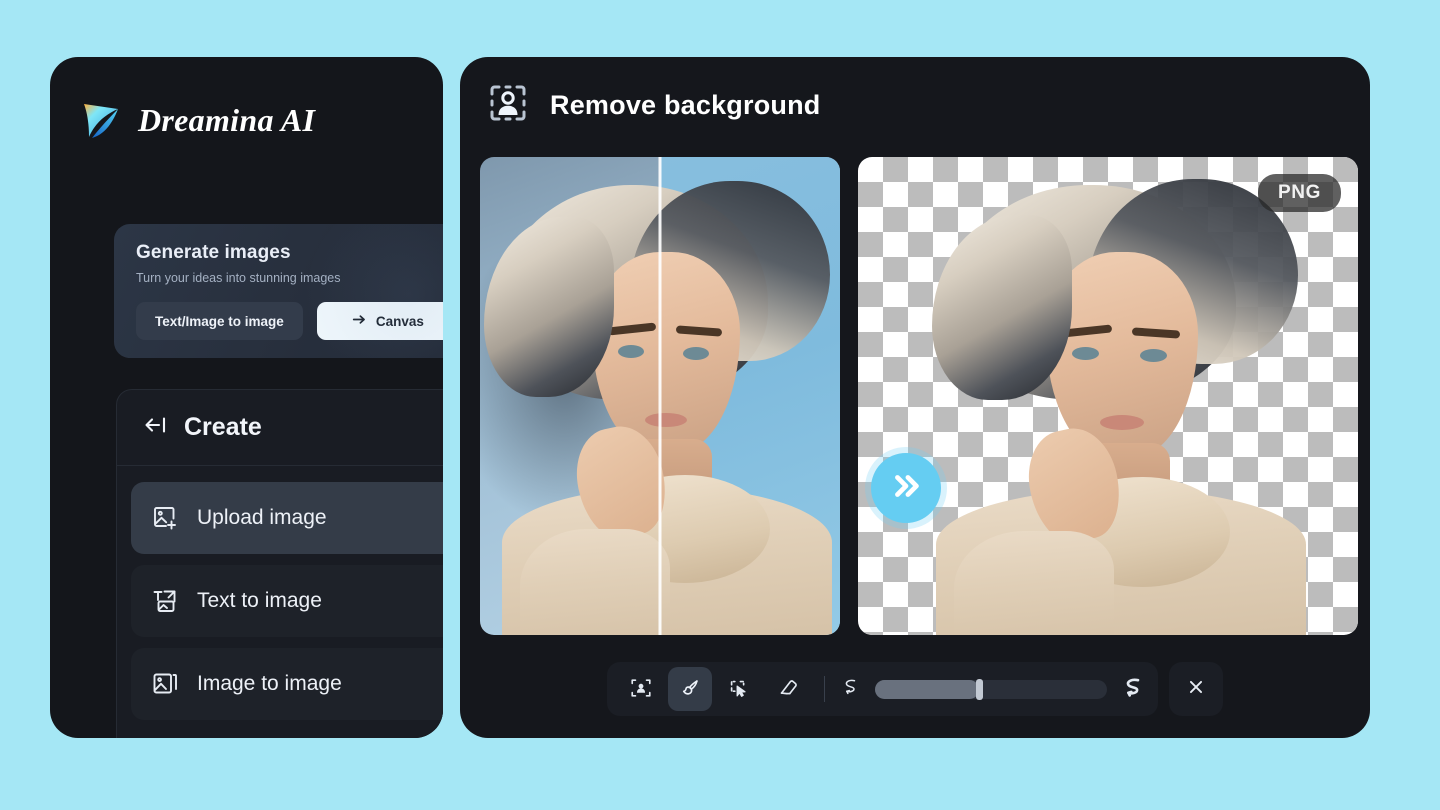 The image size is (1440, 810). What do you see at coordinates (262, 517) in the screenshot?
I see `sidebar-item-label: Upload image` at bounding box center [262, 517].